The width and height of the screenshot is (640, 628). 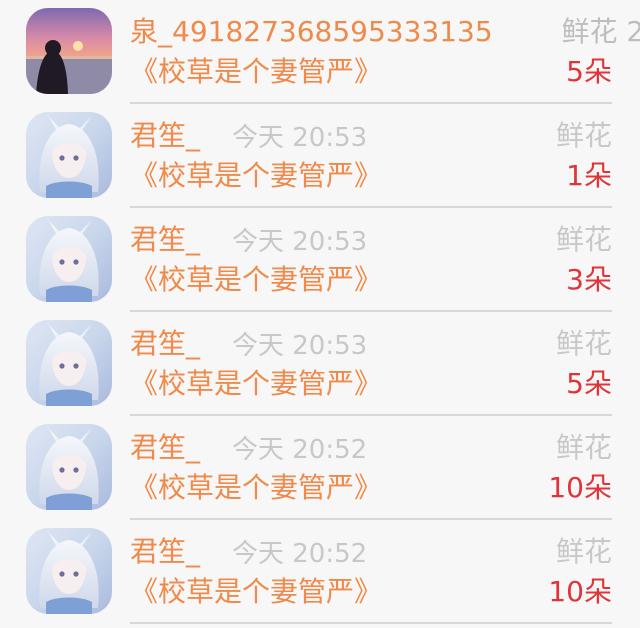 What do you see at coordinates (589, 175) in the screenshot?
I see `gift-count: 1朵` at bounding box center [589, 175].